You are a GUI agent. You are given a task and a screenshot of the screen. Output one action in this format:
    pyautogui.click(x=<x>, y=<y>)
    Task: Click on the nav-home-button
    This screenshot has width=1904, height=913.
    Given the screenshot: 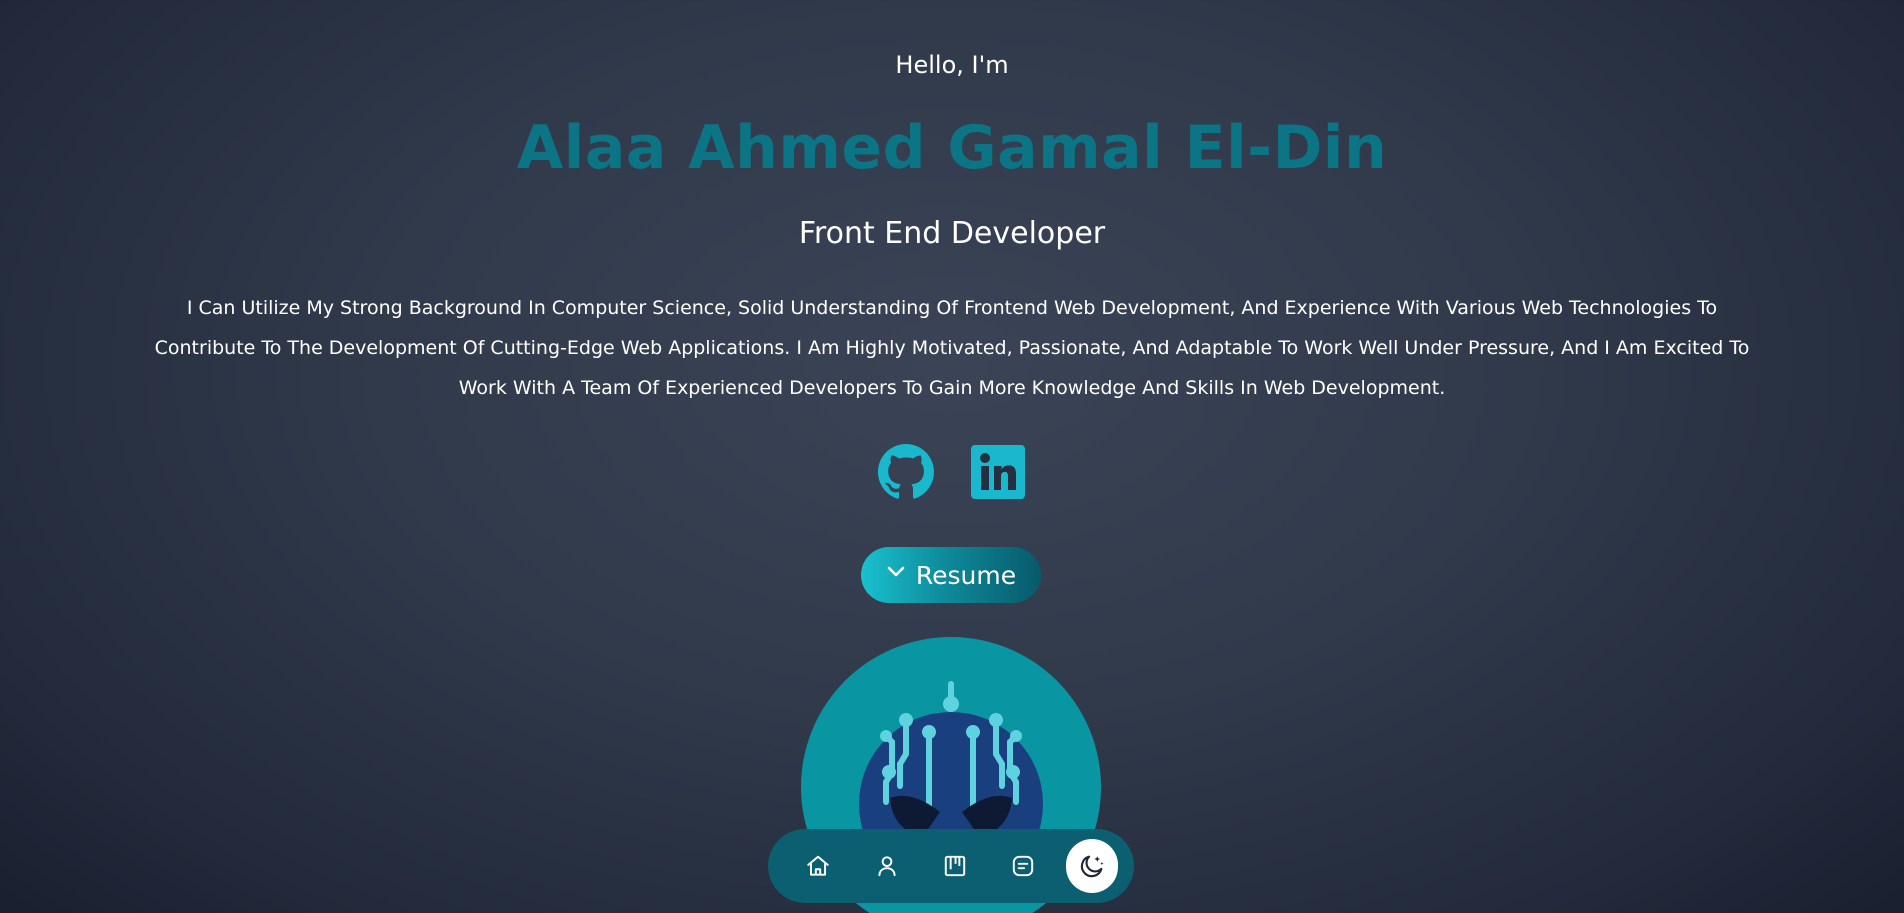 What is the action you would take?
    pyautogui.click(x=818, y=866)
    